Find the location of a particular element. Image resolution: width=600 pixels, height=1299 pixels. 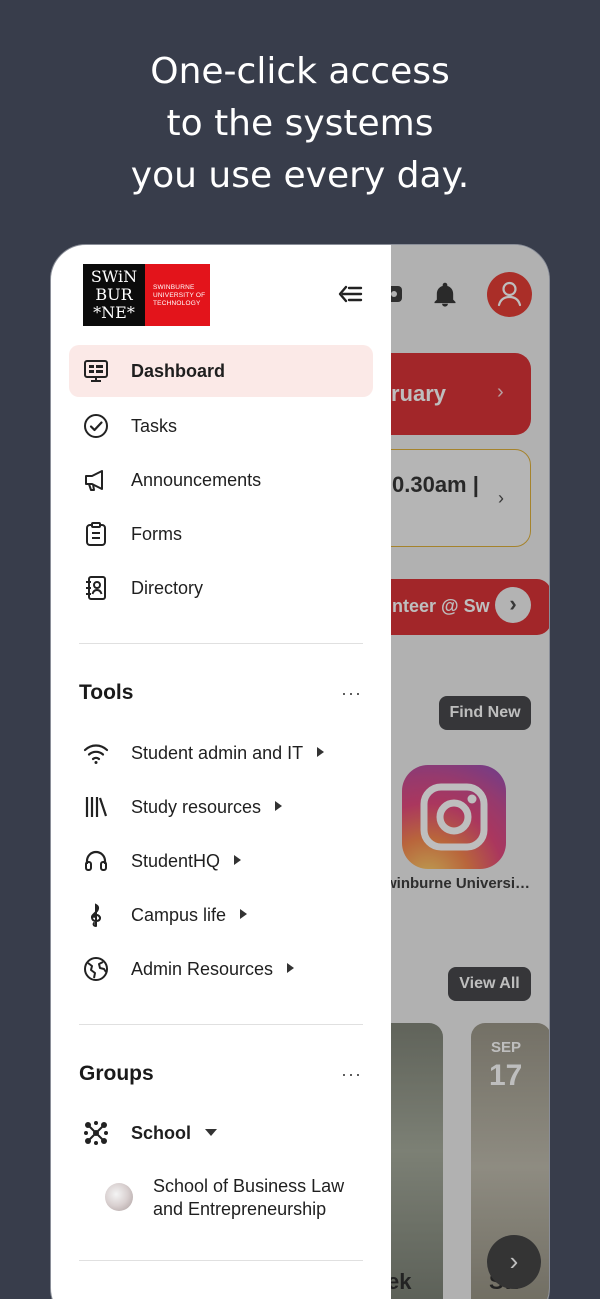

tool-label: Admin Resources is located at coordinates (213, 969).